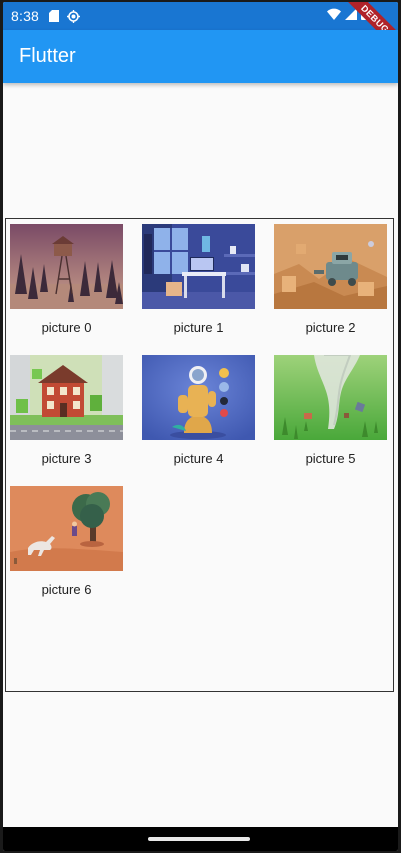  I want to click on picture-caption: picture 1, so click(198, 327).